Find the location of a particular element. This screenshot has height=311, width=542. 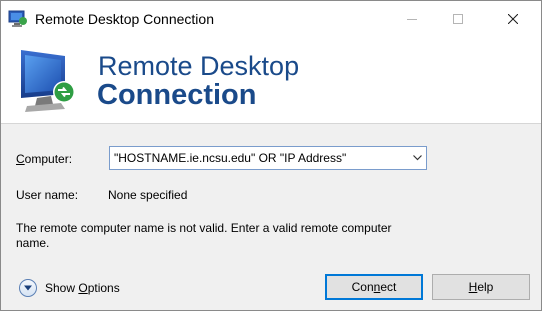

show-options-toggle: Show Options is located at coordinates (69, 288).